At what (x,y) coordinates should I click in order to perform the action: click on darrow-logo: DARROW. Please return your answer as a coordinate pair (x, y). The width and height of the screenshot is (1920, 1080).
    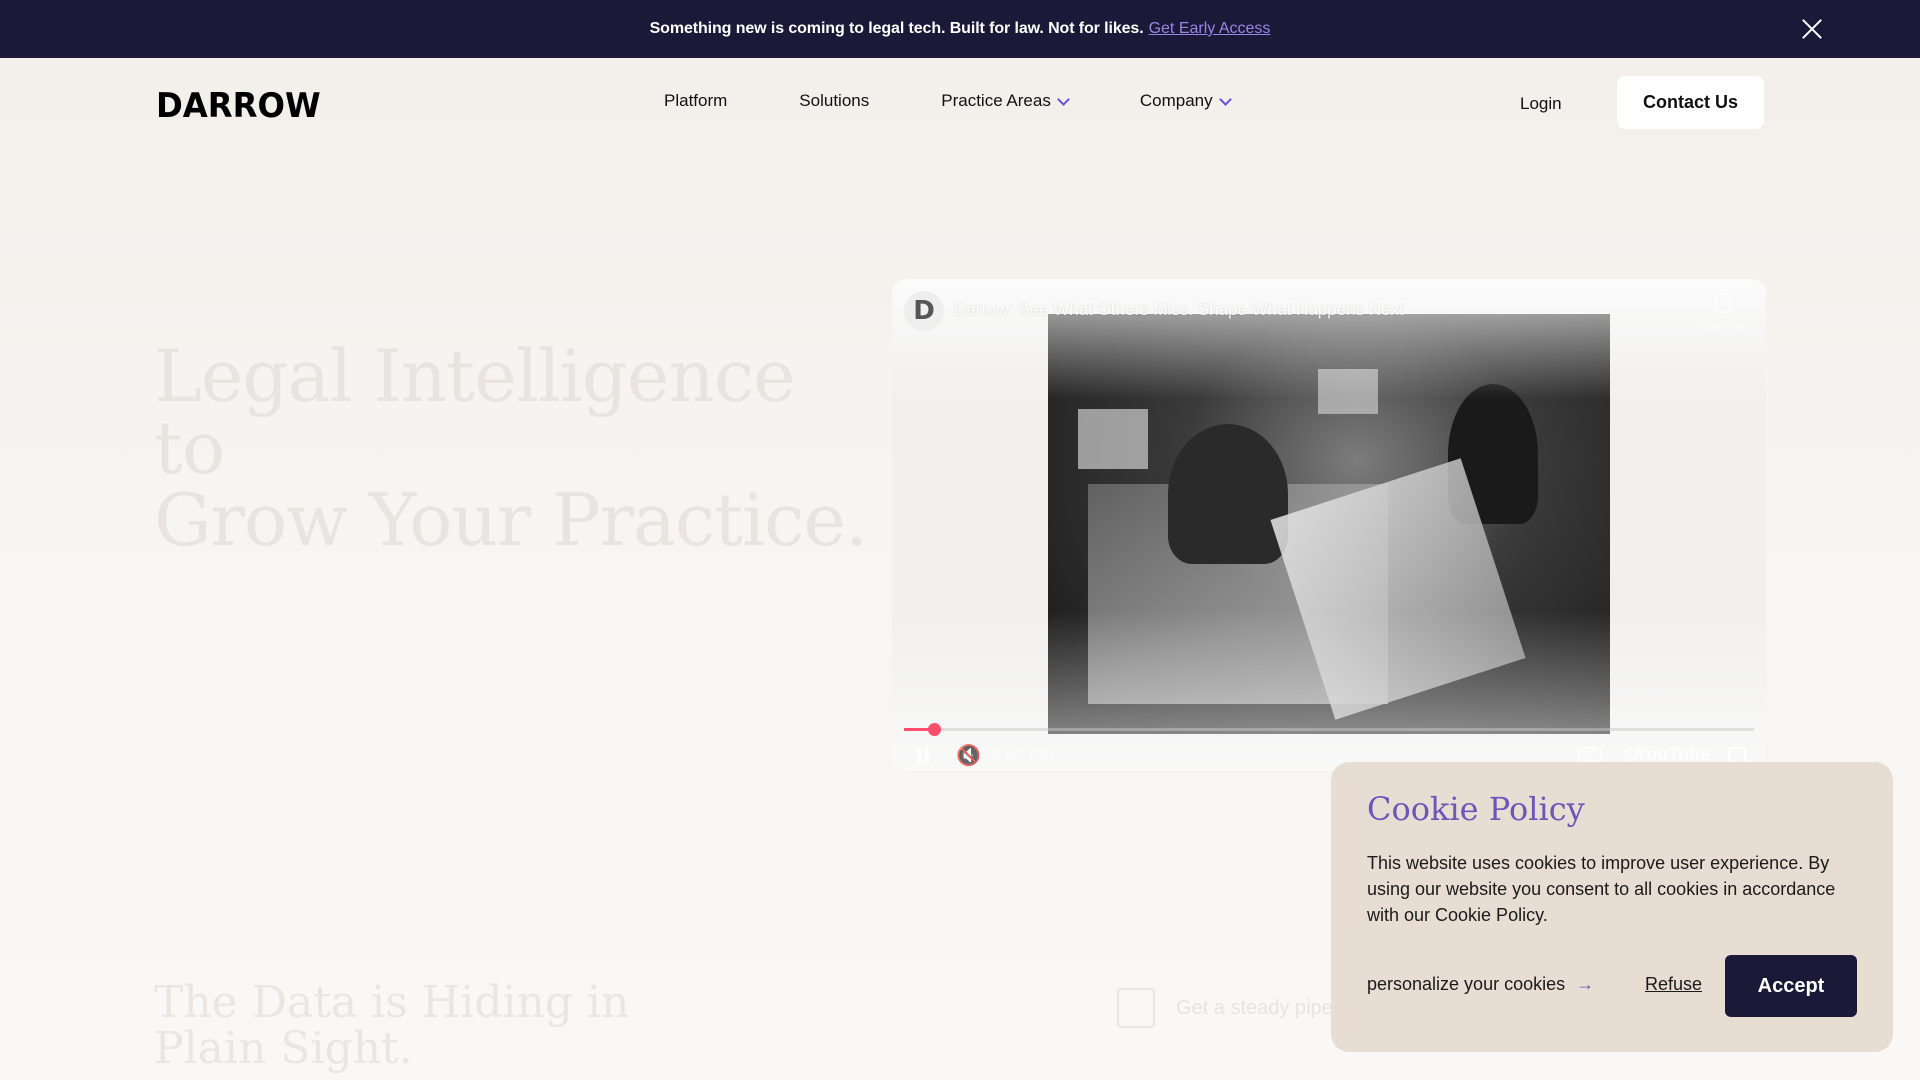
    Looking at the image, I should click on (238, 106).